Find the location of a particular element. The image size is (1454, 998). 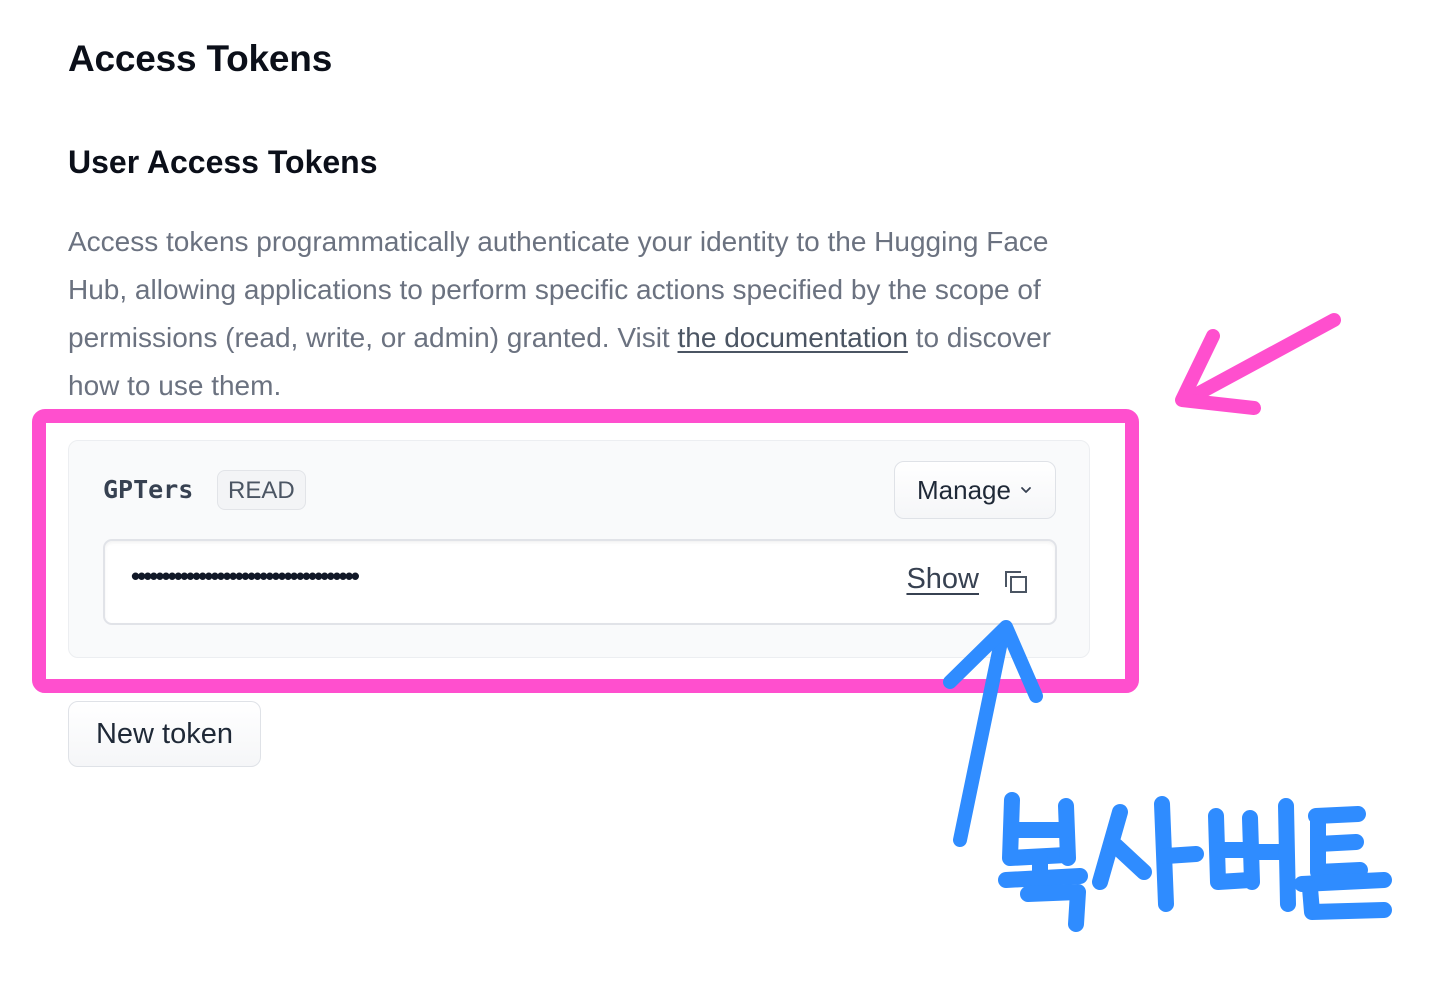

handwritten-label is located at coordinates (1195, 862).